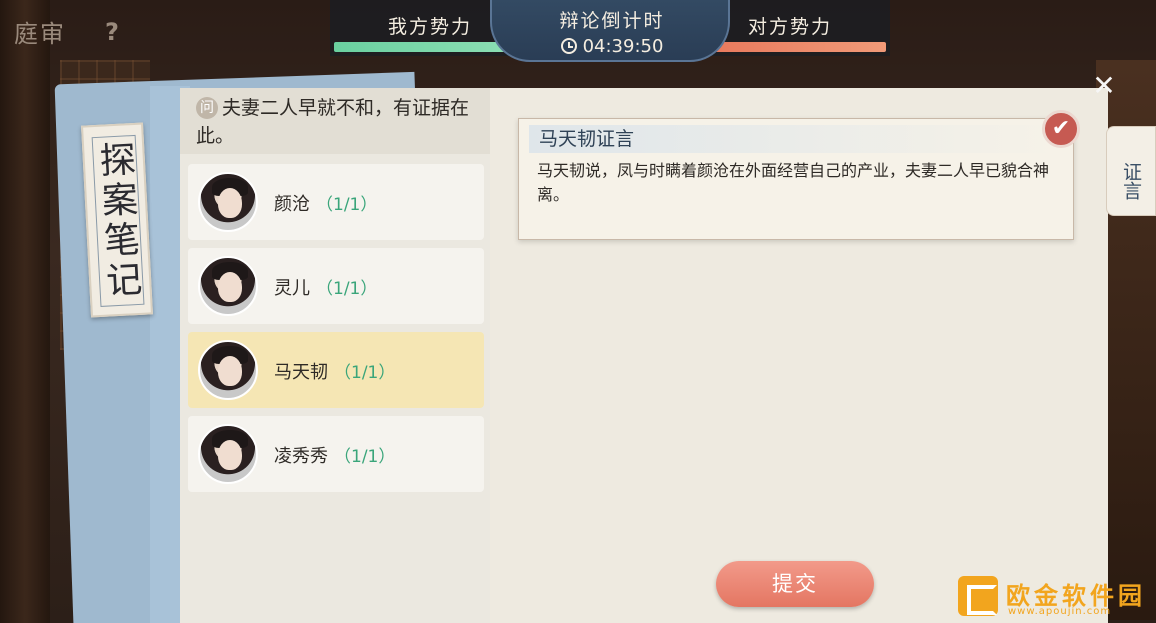  I want to click on testimony-card: 马天韧证言 马天韧说，凤与时瞒着颜沧在外面经营自己的产业，夫妻二人早已貌合神离。, so click(796, 179).